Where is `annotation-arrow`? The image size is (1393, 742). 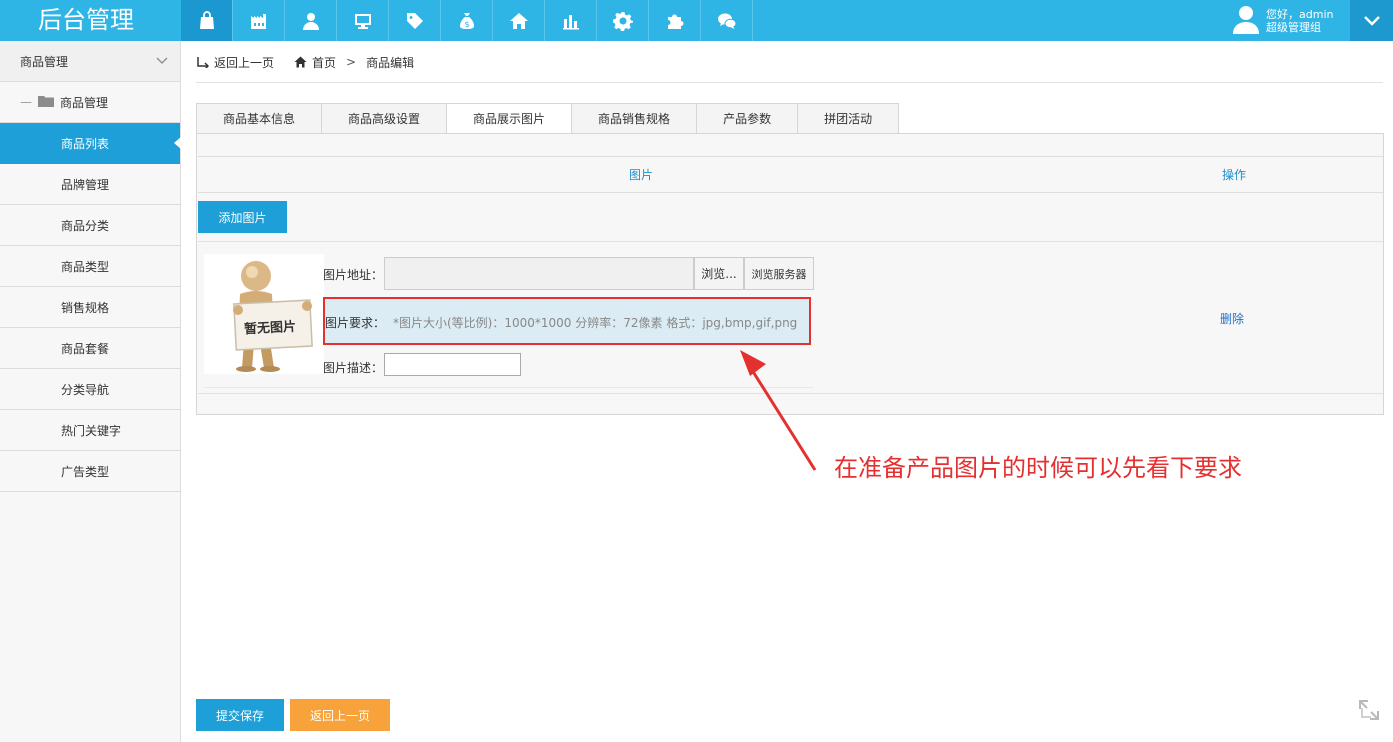 annotation-arrow is located at coordinates (778, 410).